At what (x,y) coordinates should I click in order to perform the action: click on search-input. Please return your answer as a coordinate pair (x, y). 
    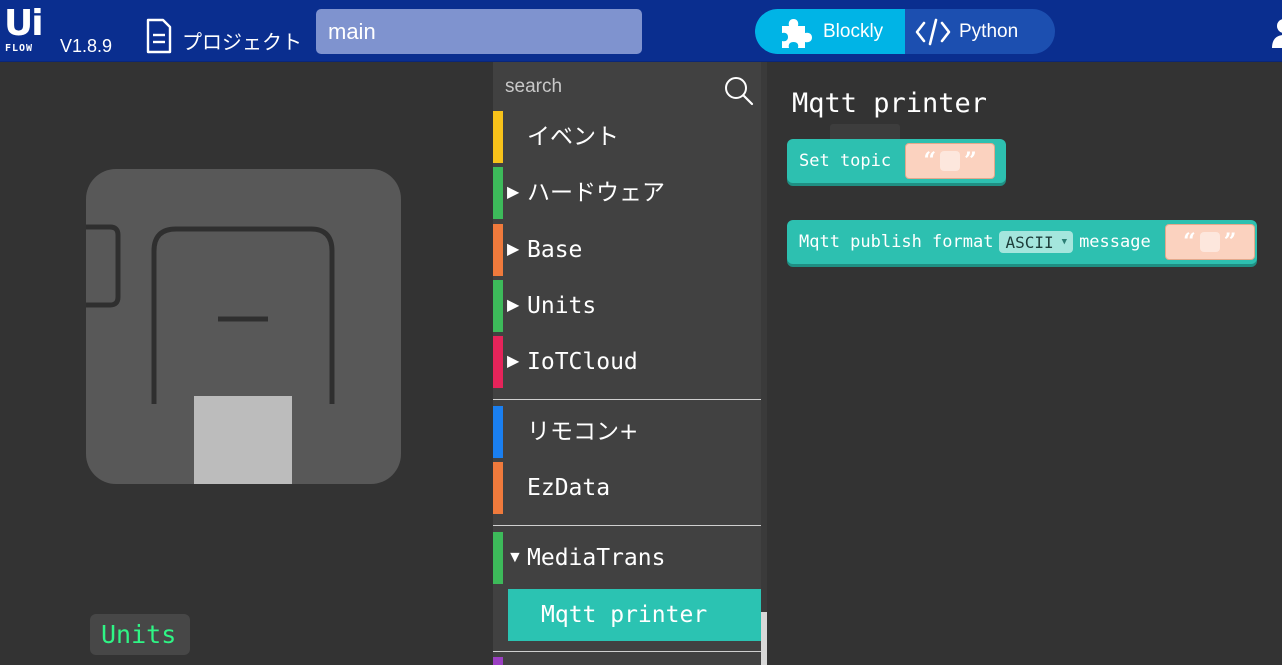
    Looking at the image, I should click on (605, 87).